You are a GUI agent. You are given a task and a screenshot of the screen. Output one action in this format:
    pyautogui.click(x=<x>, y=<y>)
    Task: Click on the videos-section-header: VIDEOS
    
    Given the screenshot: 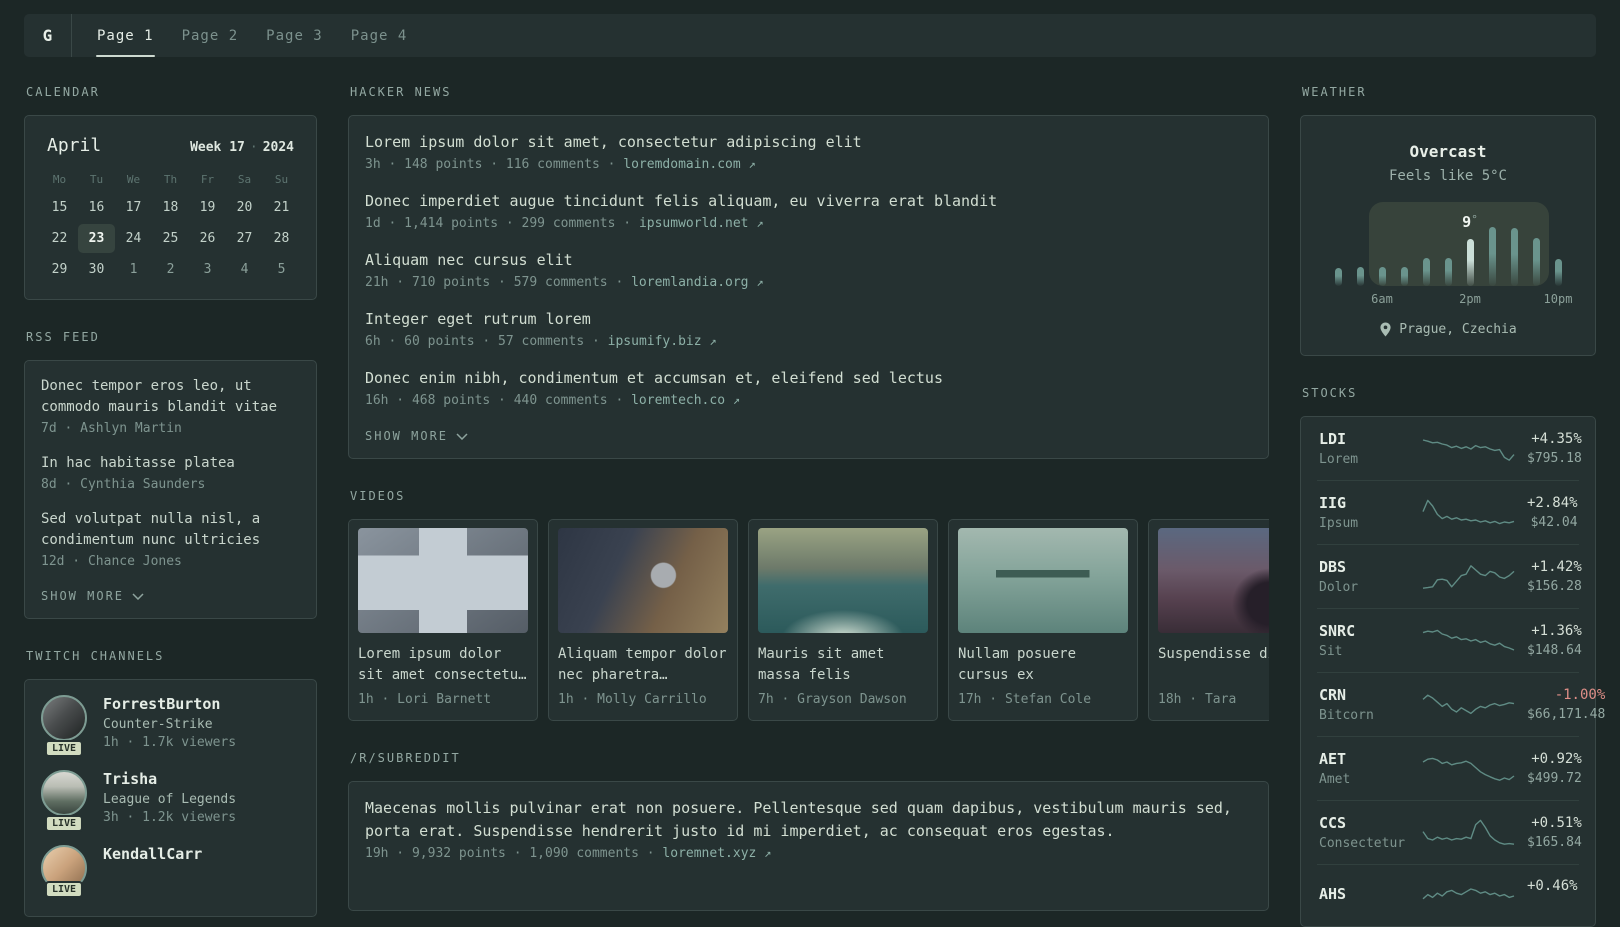 What is the action you would take?
    pyautogui.click(x=378, y=496)
    